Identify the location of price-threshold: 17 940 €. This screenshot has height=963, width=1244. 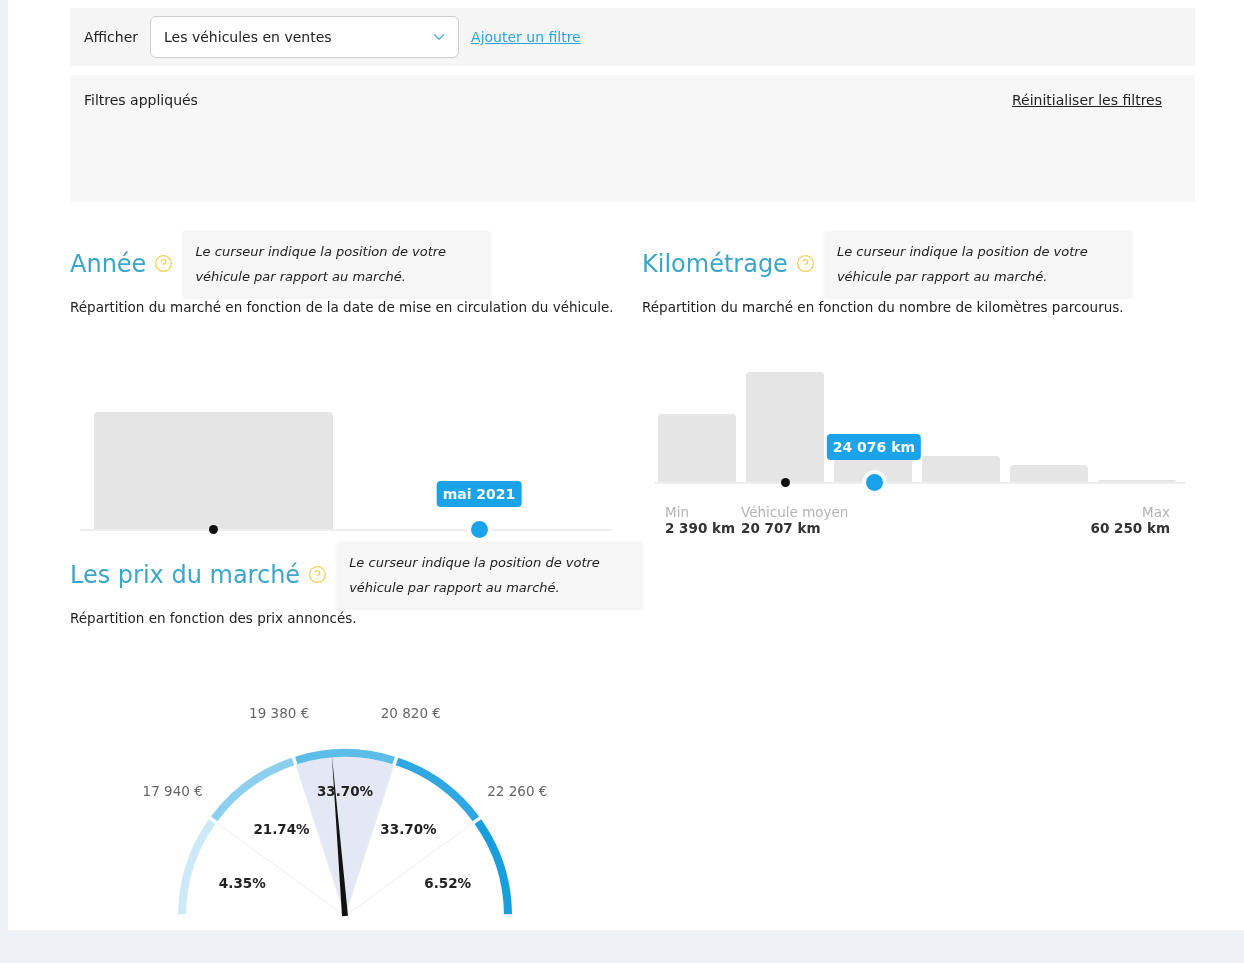
(172, 790).